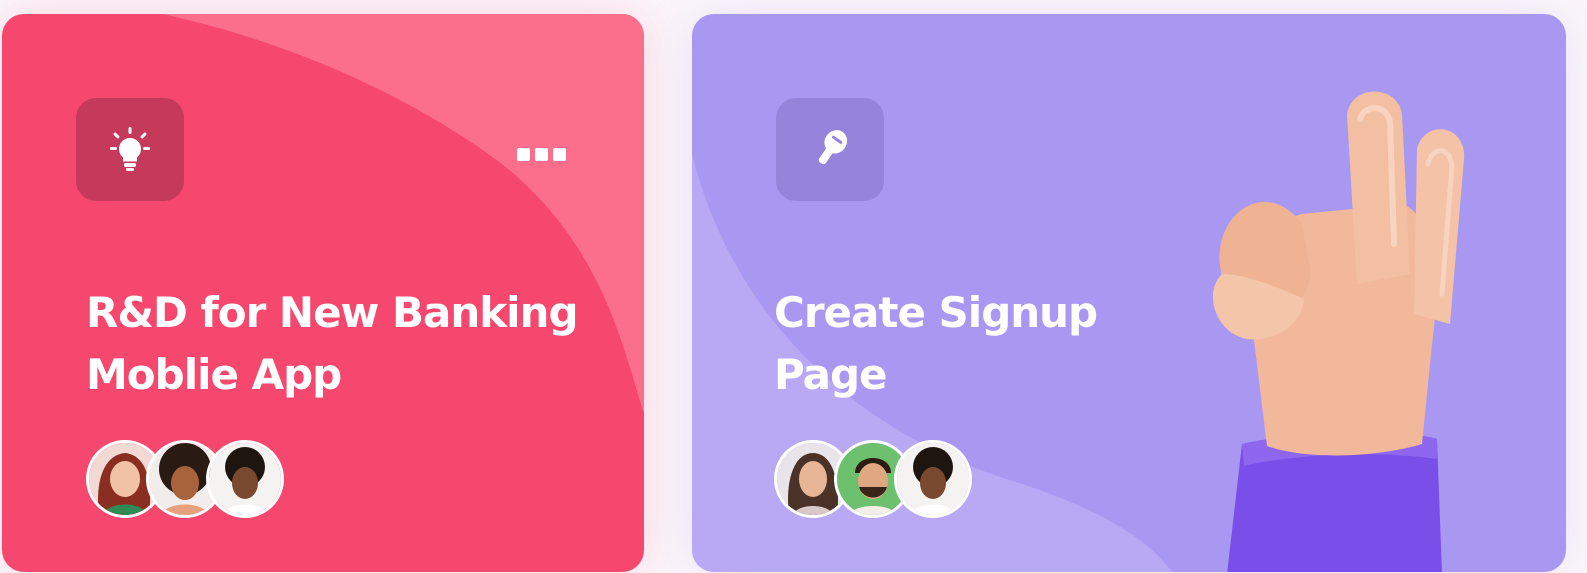 This screenshot has width=1587, height=573. What do you see at coordinates (833, 146) in the screenshot?
I see `key-icon` at bounding box center [833, 146].